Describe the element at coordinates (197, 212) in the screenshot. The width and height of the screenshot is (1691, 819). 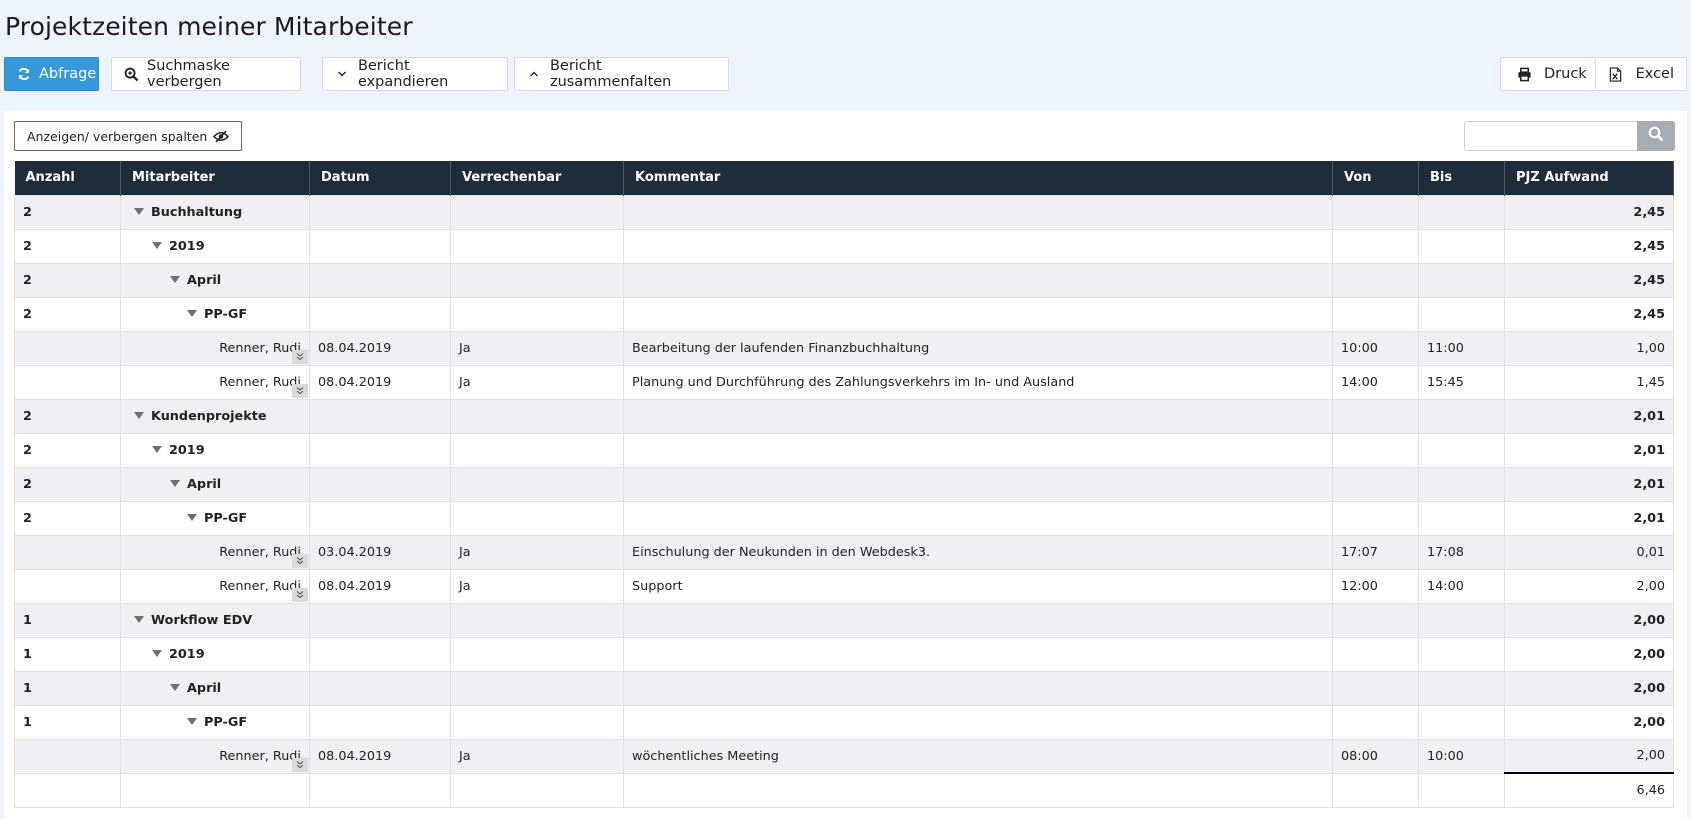
I see `group-label: Buchhaltung` at that location.